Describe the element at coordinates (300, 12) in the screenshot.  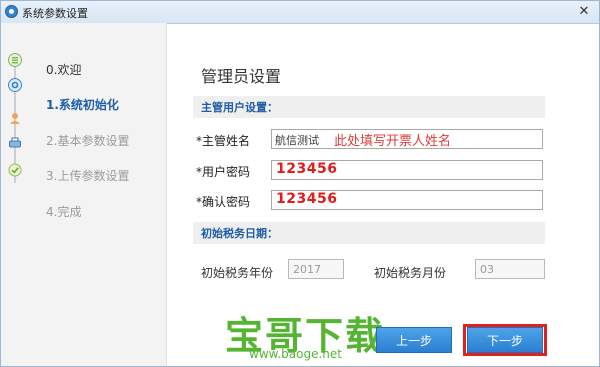
I see `title-bar: 系统参数设置 ✕` at that location.